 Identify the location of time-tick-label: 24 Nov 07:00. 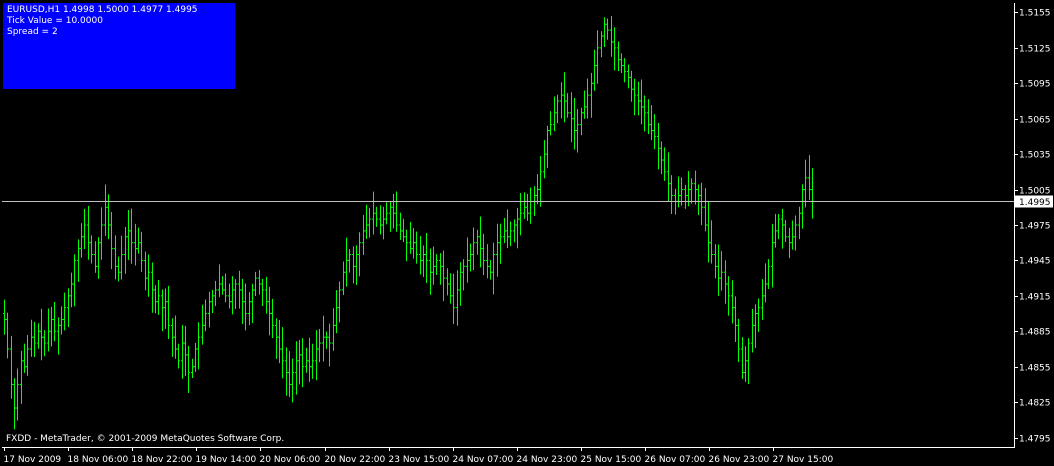
(483, 460).